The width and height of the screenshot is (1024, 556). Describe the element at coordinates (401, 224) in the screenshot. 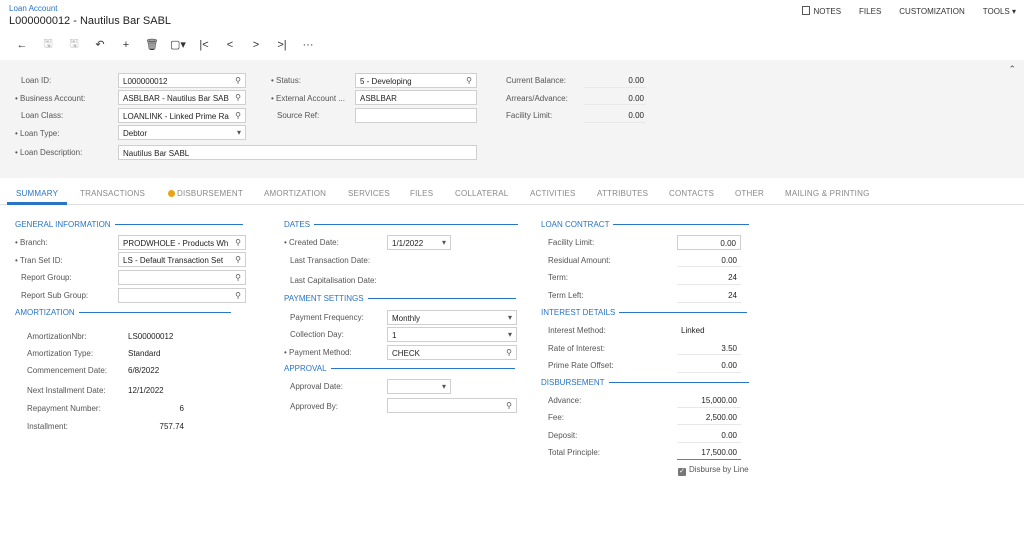

I see `dates-header: DATES` at that location.